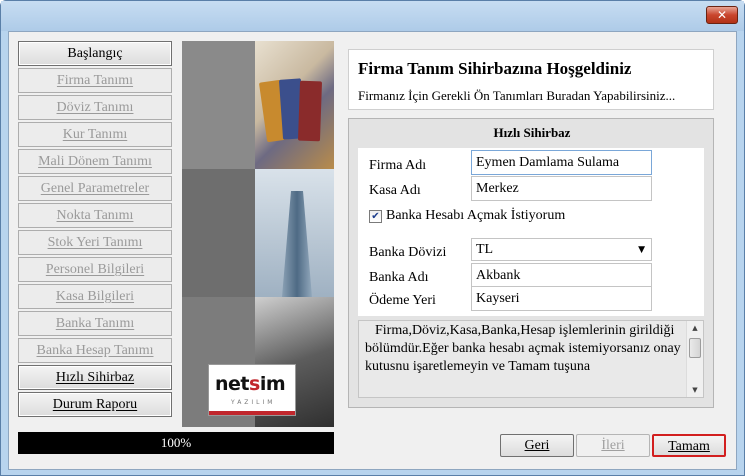  What do you see at coordinates (402, 300) in the screenshot?
I see `odeme-yeri-label: Ödeme Yeri` at bounding box center [402, 300].